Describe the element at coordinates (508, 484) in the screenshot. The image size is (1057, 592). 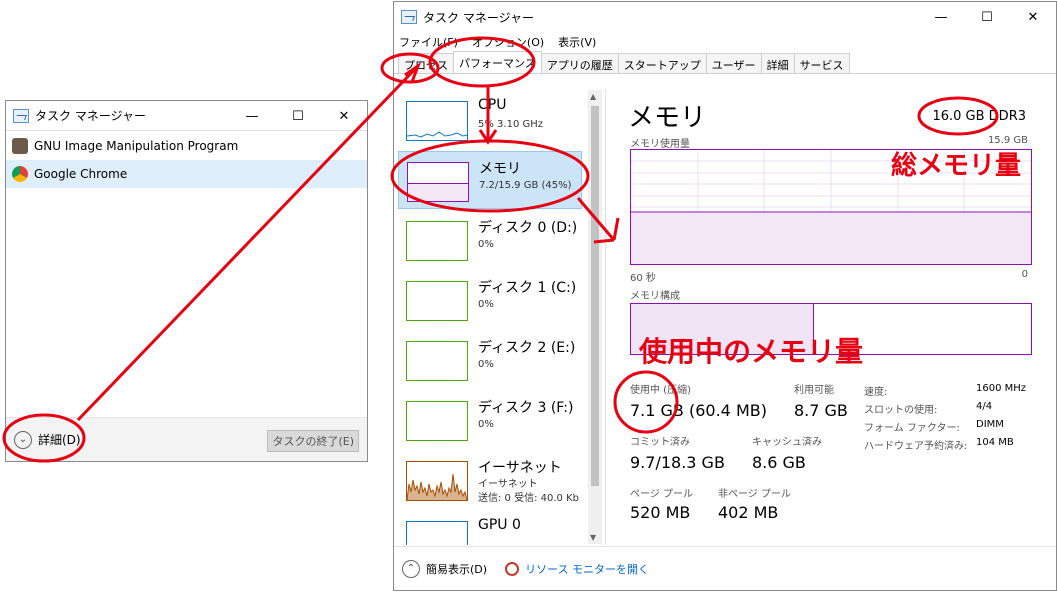
I see `sidebar-sub: イーサネット` at that location.